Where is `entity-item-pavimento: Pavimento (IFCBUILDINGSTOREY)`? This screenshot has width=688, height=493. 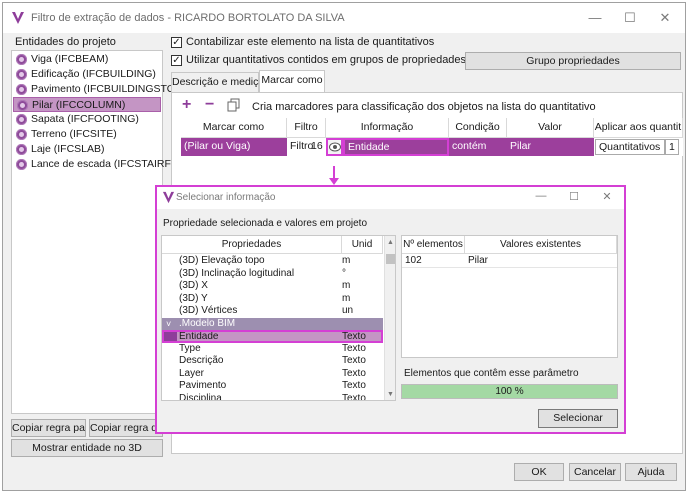 entity-item-pavimento: Pavimento (IFCBUILDINGSTOREY) is located at coordinates (106, 89).